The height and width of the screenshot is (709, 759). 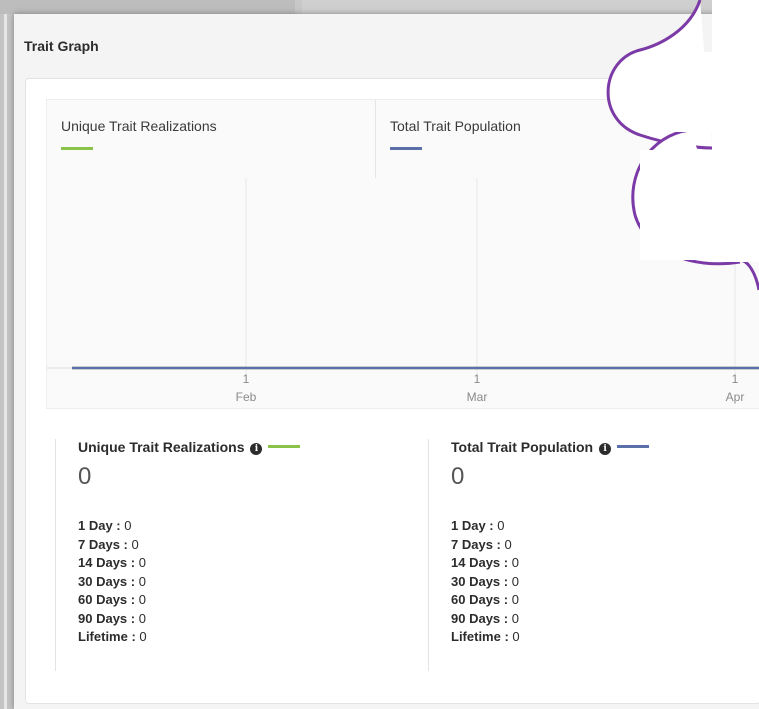 I want to click on tick-label-month: Mar, so click(x=477, y=397).